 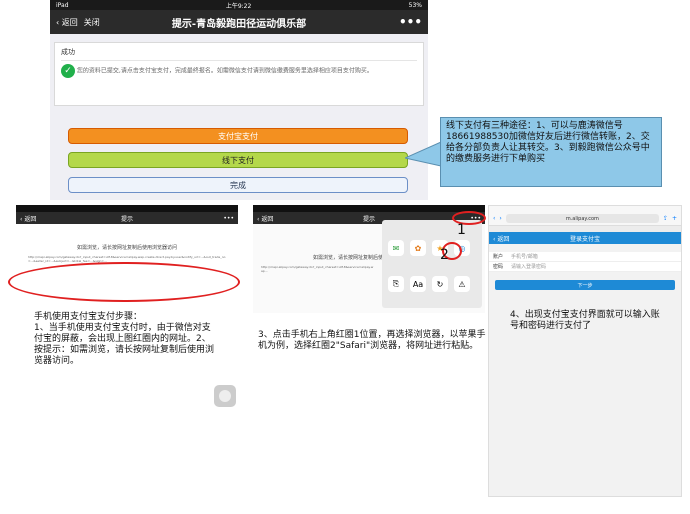 I want to click on step4-instructions: 4、出现支付宝支付界面就可以输入账号和密码进行支付了, so click(x=585, y=320).